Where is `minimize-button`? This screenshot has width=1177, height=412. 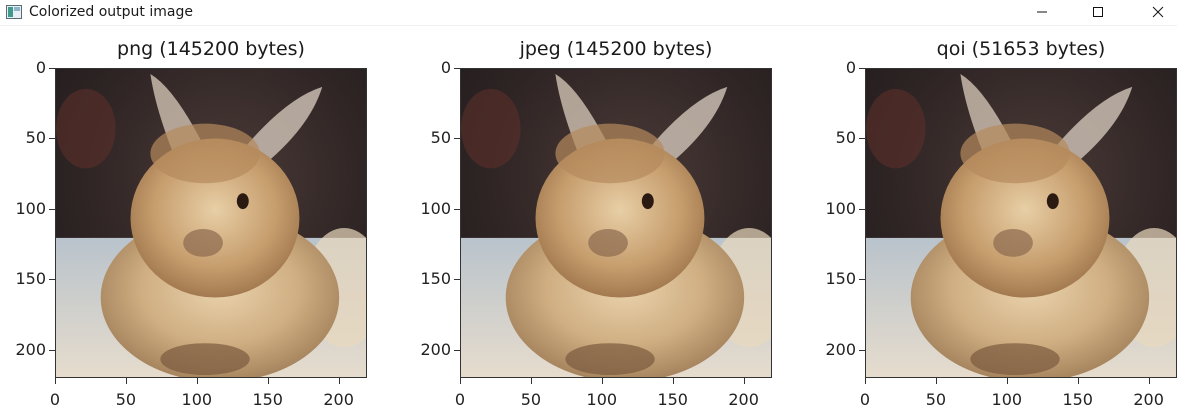
minimize-button is located at coordinates (1042, 12).